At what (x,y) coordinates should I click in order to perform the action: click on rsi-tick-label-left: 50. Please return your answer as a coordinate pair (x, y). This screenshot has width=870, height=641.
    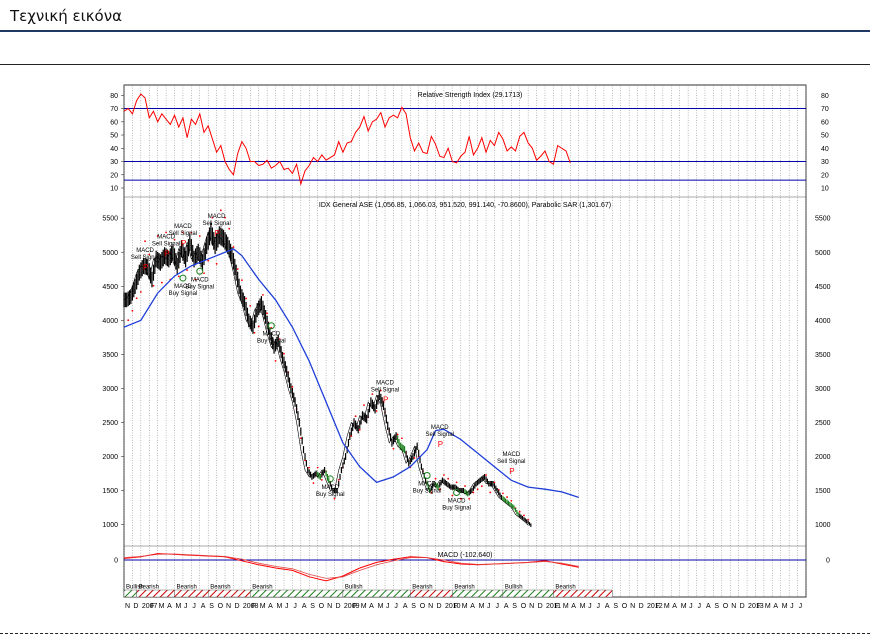
    Looking at the image, I should click on (114, 136).